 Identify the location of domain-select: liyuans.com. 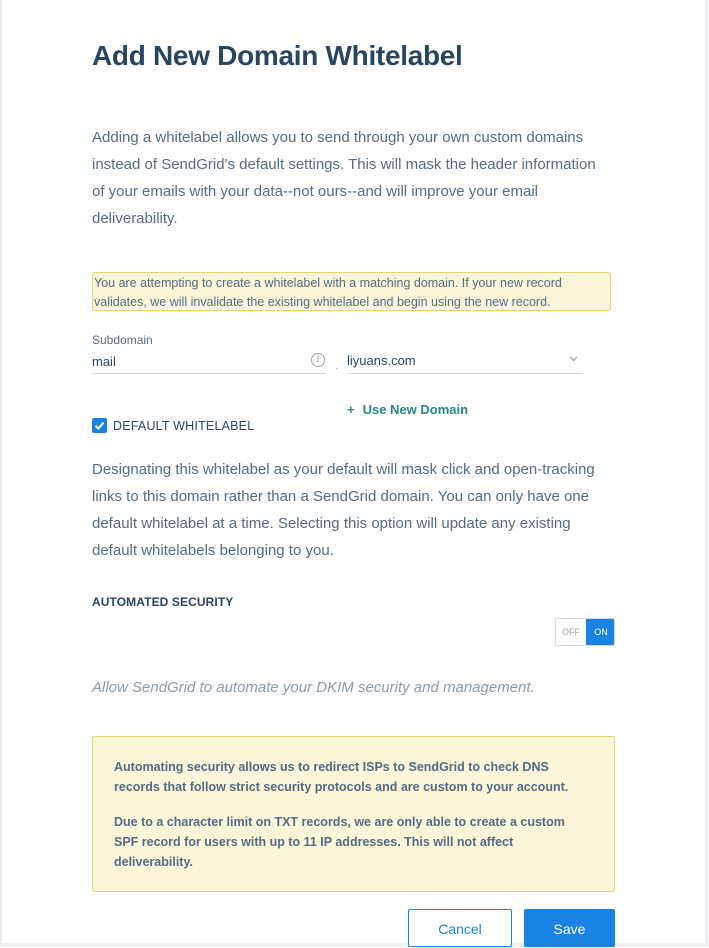
(465, 361).